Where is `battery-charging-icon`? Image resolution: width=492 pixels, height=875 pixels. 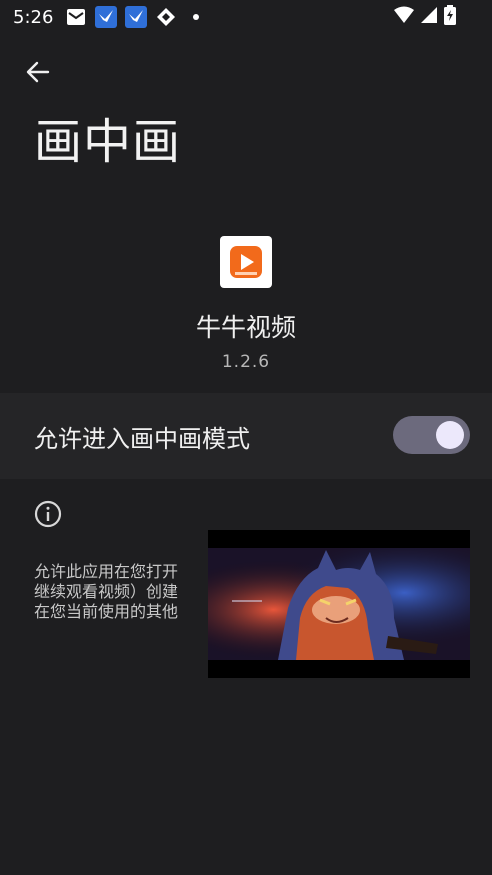
battery-charging-icon is located at coordinates (450, 17).